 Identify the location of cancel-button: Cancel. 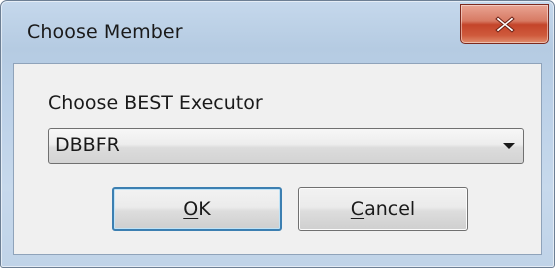
(383, 209).